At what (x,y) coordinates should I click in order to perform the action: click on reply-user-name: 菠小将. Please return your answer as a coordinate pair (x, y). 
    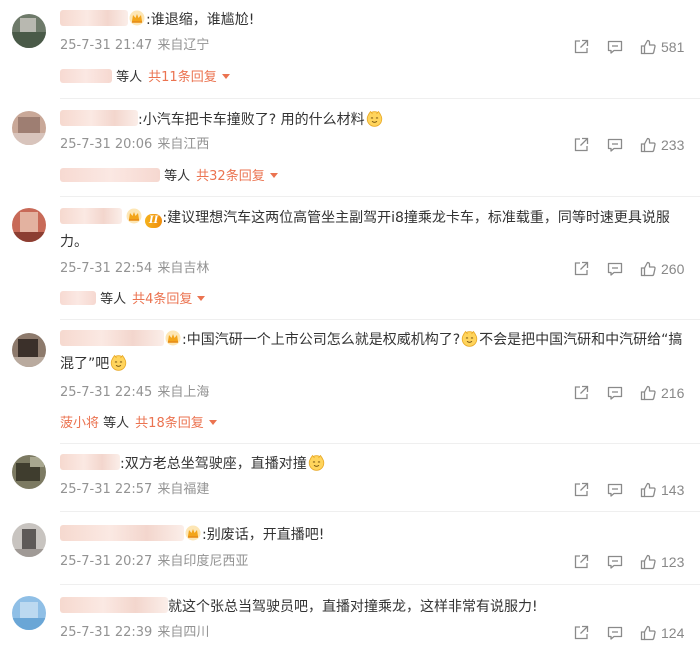
    Looking at the image, I should click on (79, 423).